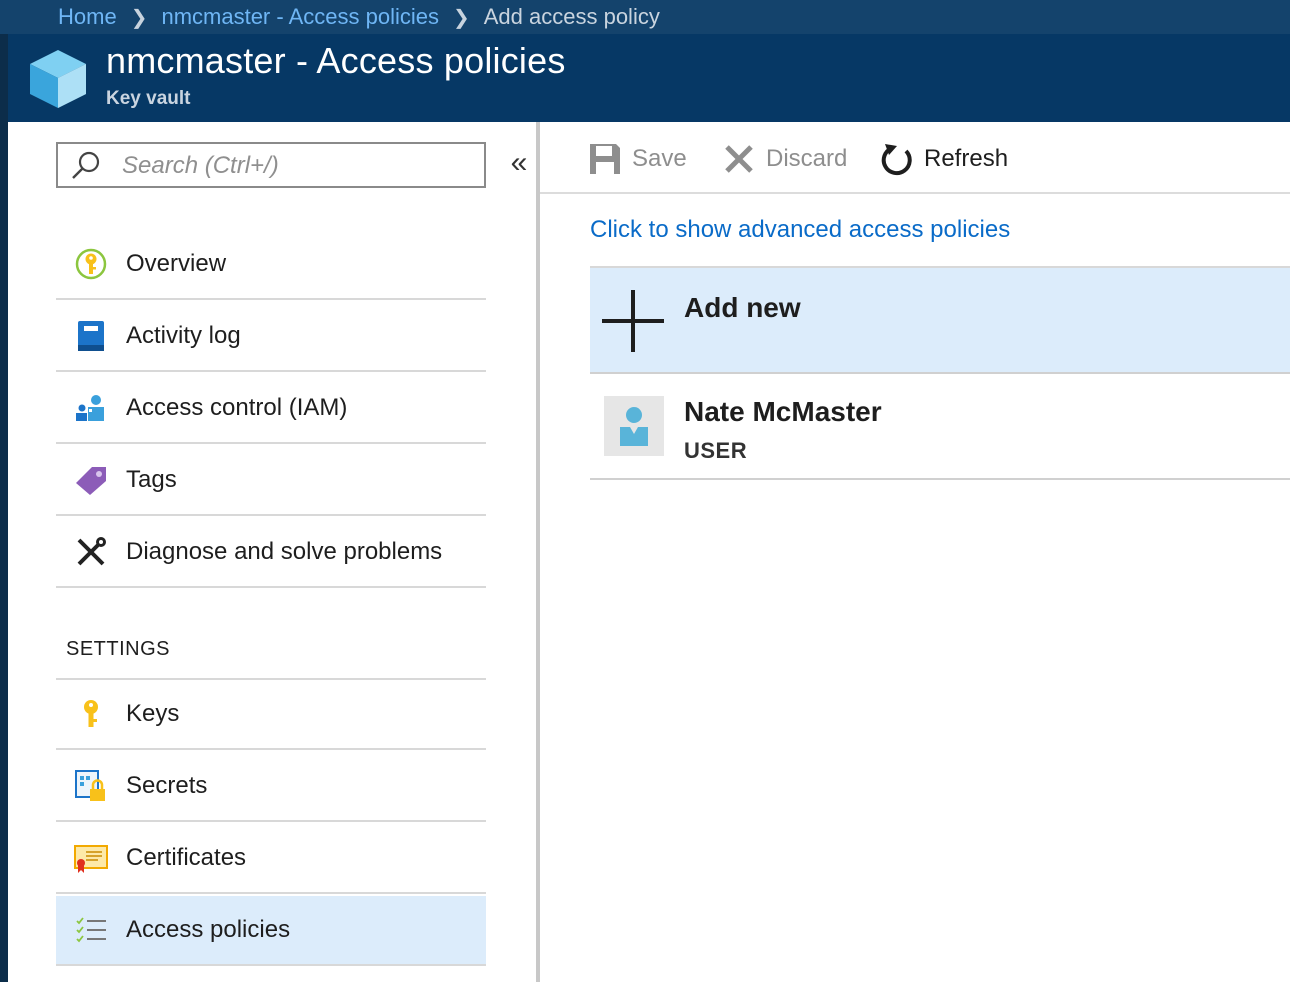 The image size is (1290, 982). What do you see at coordinates (645, 78) in the screenshot?
I see `page-header: nmcmaster - Access policies Key vault` at bounding box center [645, 78].